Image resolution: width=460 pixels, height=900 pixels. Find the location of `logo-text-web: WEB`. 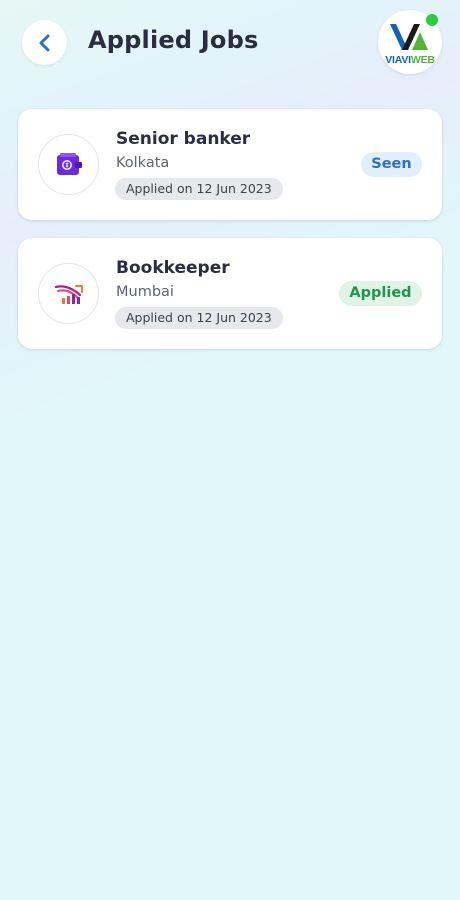

logo-text-web: WEB is located at coordinates (422, 60).